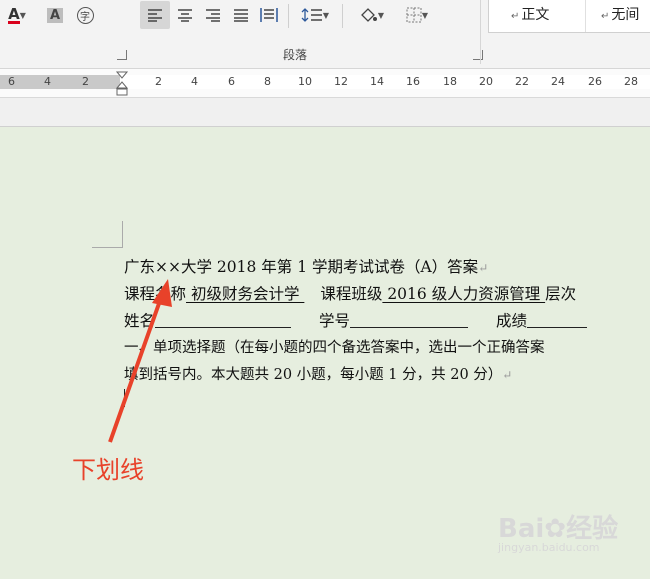  I want to click on watermark-brand: Bai, so click(521, 529).